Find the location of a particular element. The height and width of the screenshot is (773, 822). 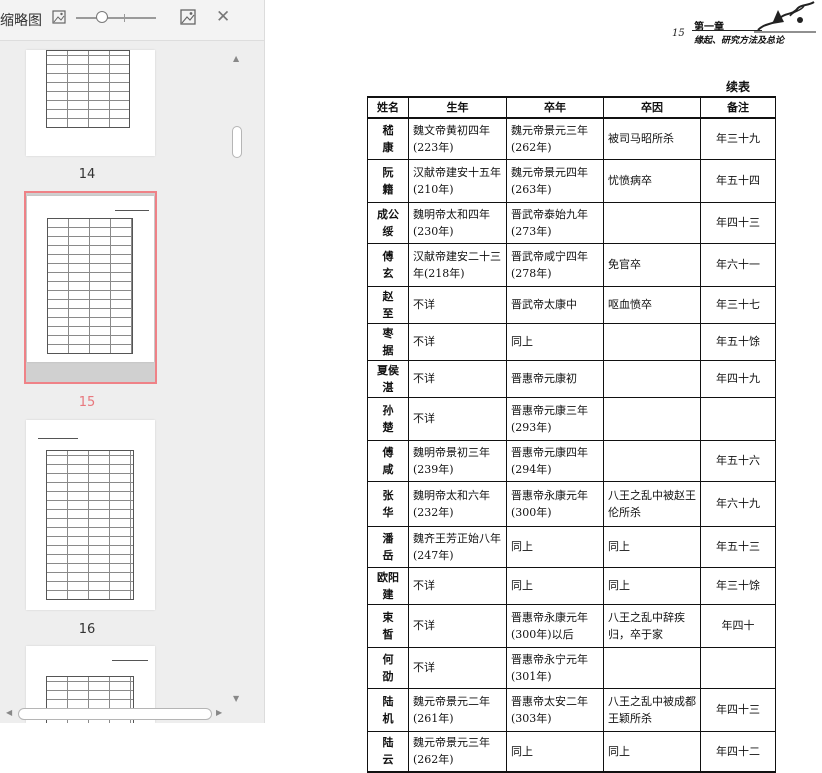

table-row: 何 劭不详 晋惠帝永宁元年(301年) is located at coordinates (571, 667).